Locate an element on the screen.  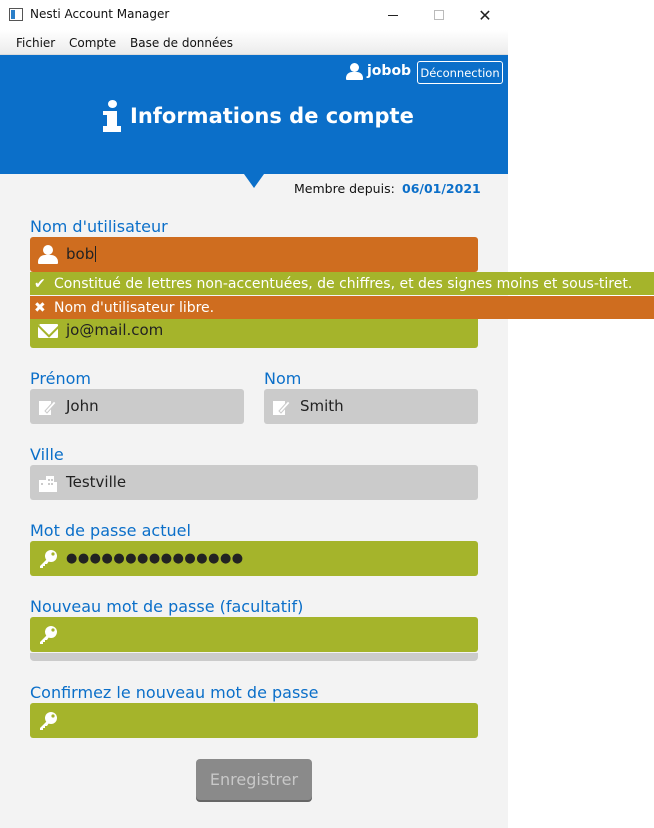
maximize-button is located at coordinates (439, 15).